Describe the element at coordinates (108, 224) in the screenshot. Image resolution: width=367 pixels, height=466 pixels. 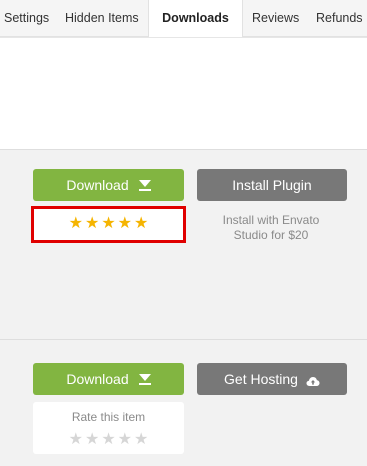
I see `highlight-box` at that location.